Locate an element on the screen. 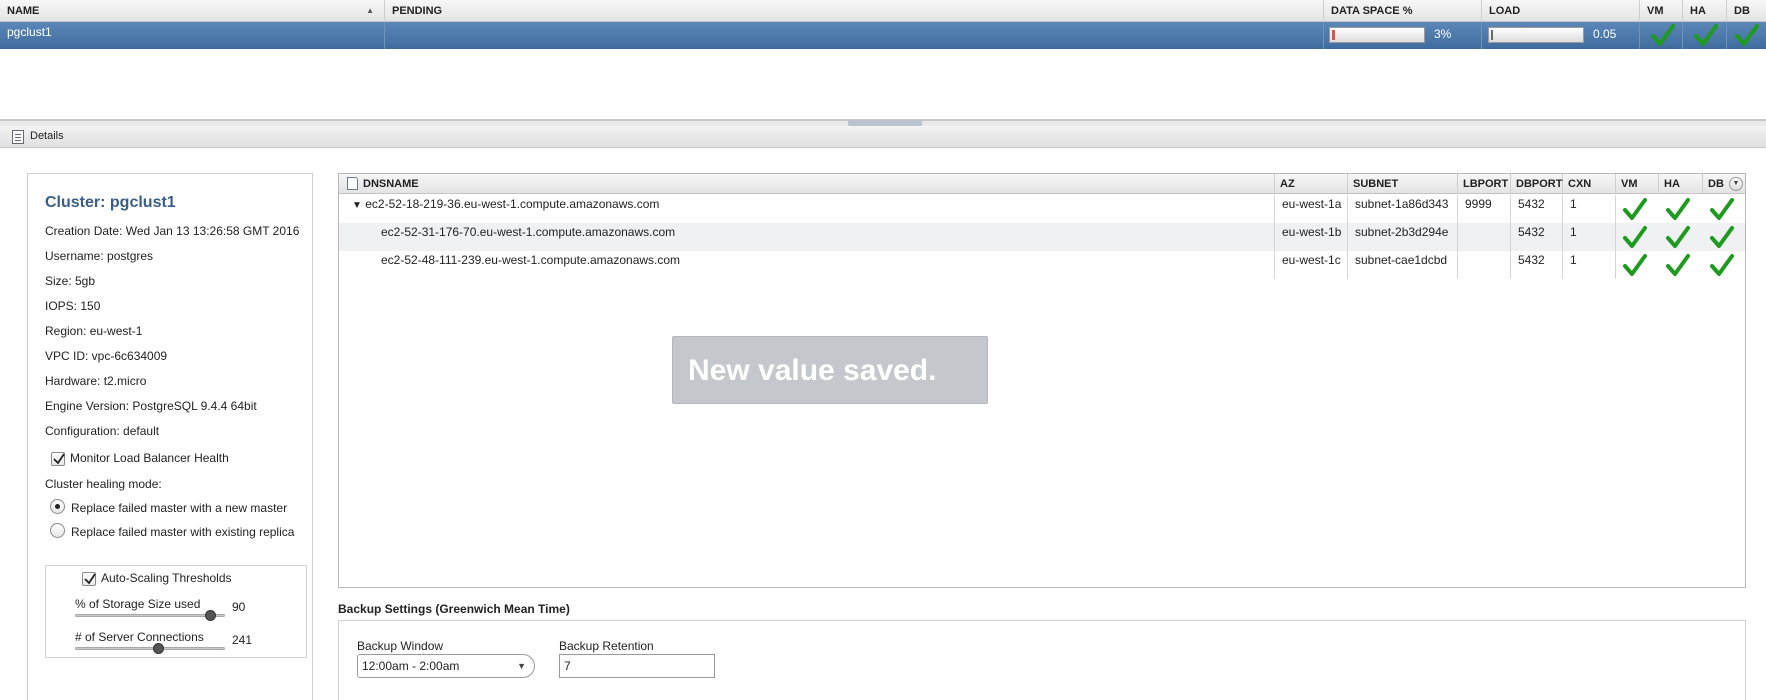 The width and height of the screenshot is (1766, 700). az-cell: eu-west-1a is located at coordinates (1311, 209).